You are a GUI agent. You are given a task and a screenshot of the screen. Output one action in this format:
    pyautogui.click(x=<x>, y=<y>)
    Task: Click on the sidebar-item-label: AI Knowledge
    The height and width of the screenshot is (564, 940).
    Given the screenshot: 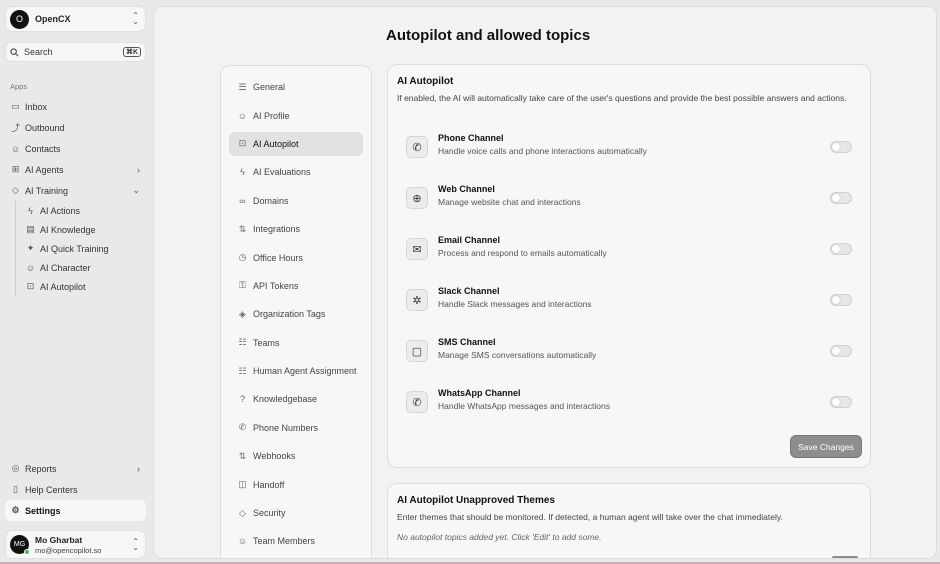 What is the action you would take?
    pyautogui.click(x=68, y=229)
    